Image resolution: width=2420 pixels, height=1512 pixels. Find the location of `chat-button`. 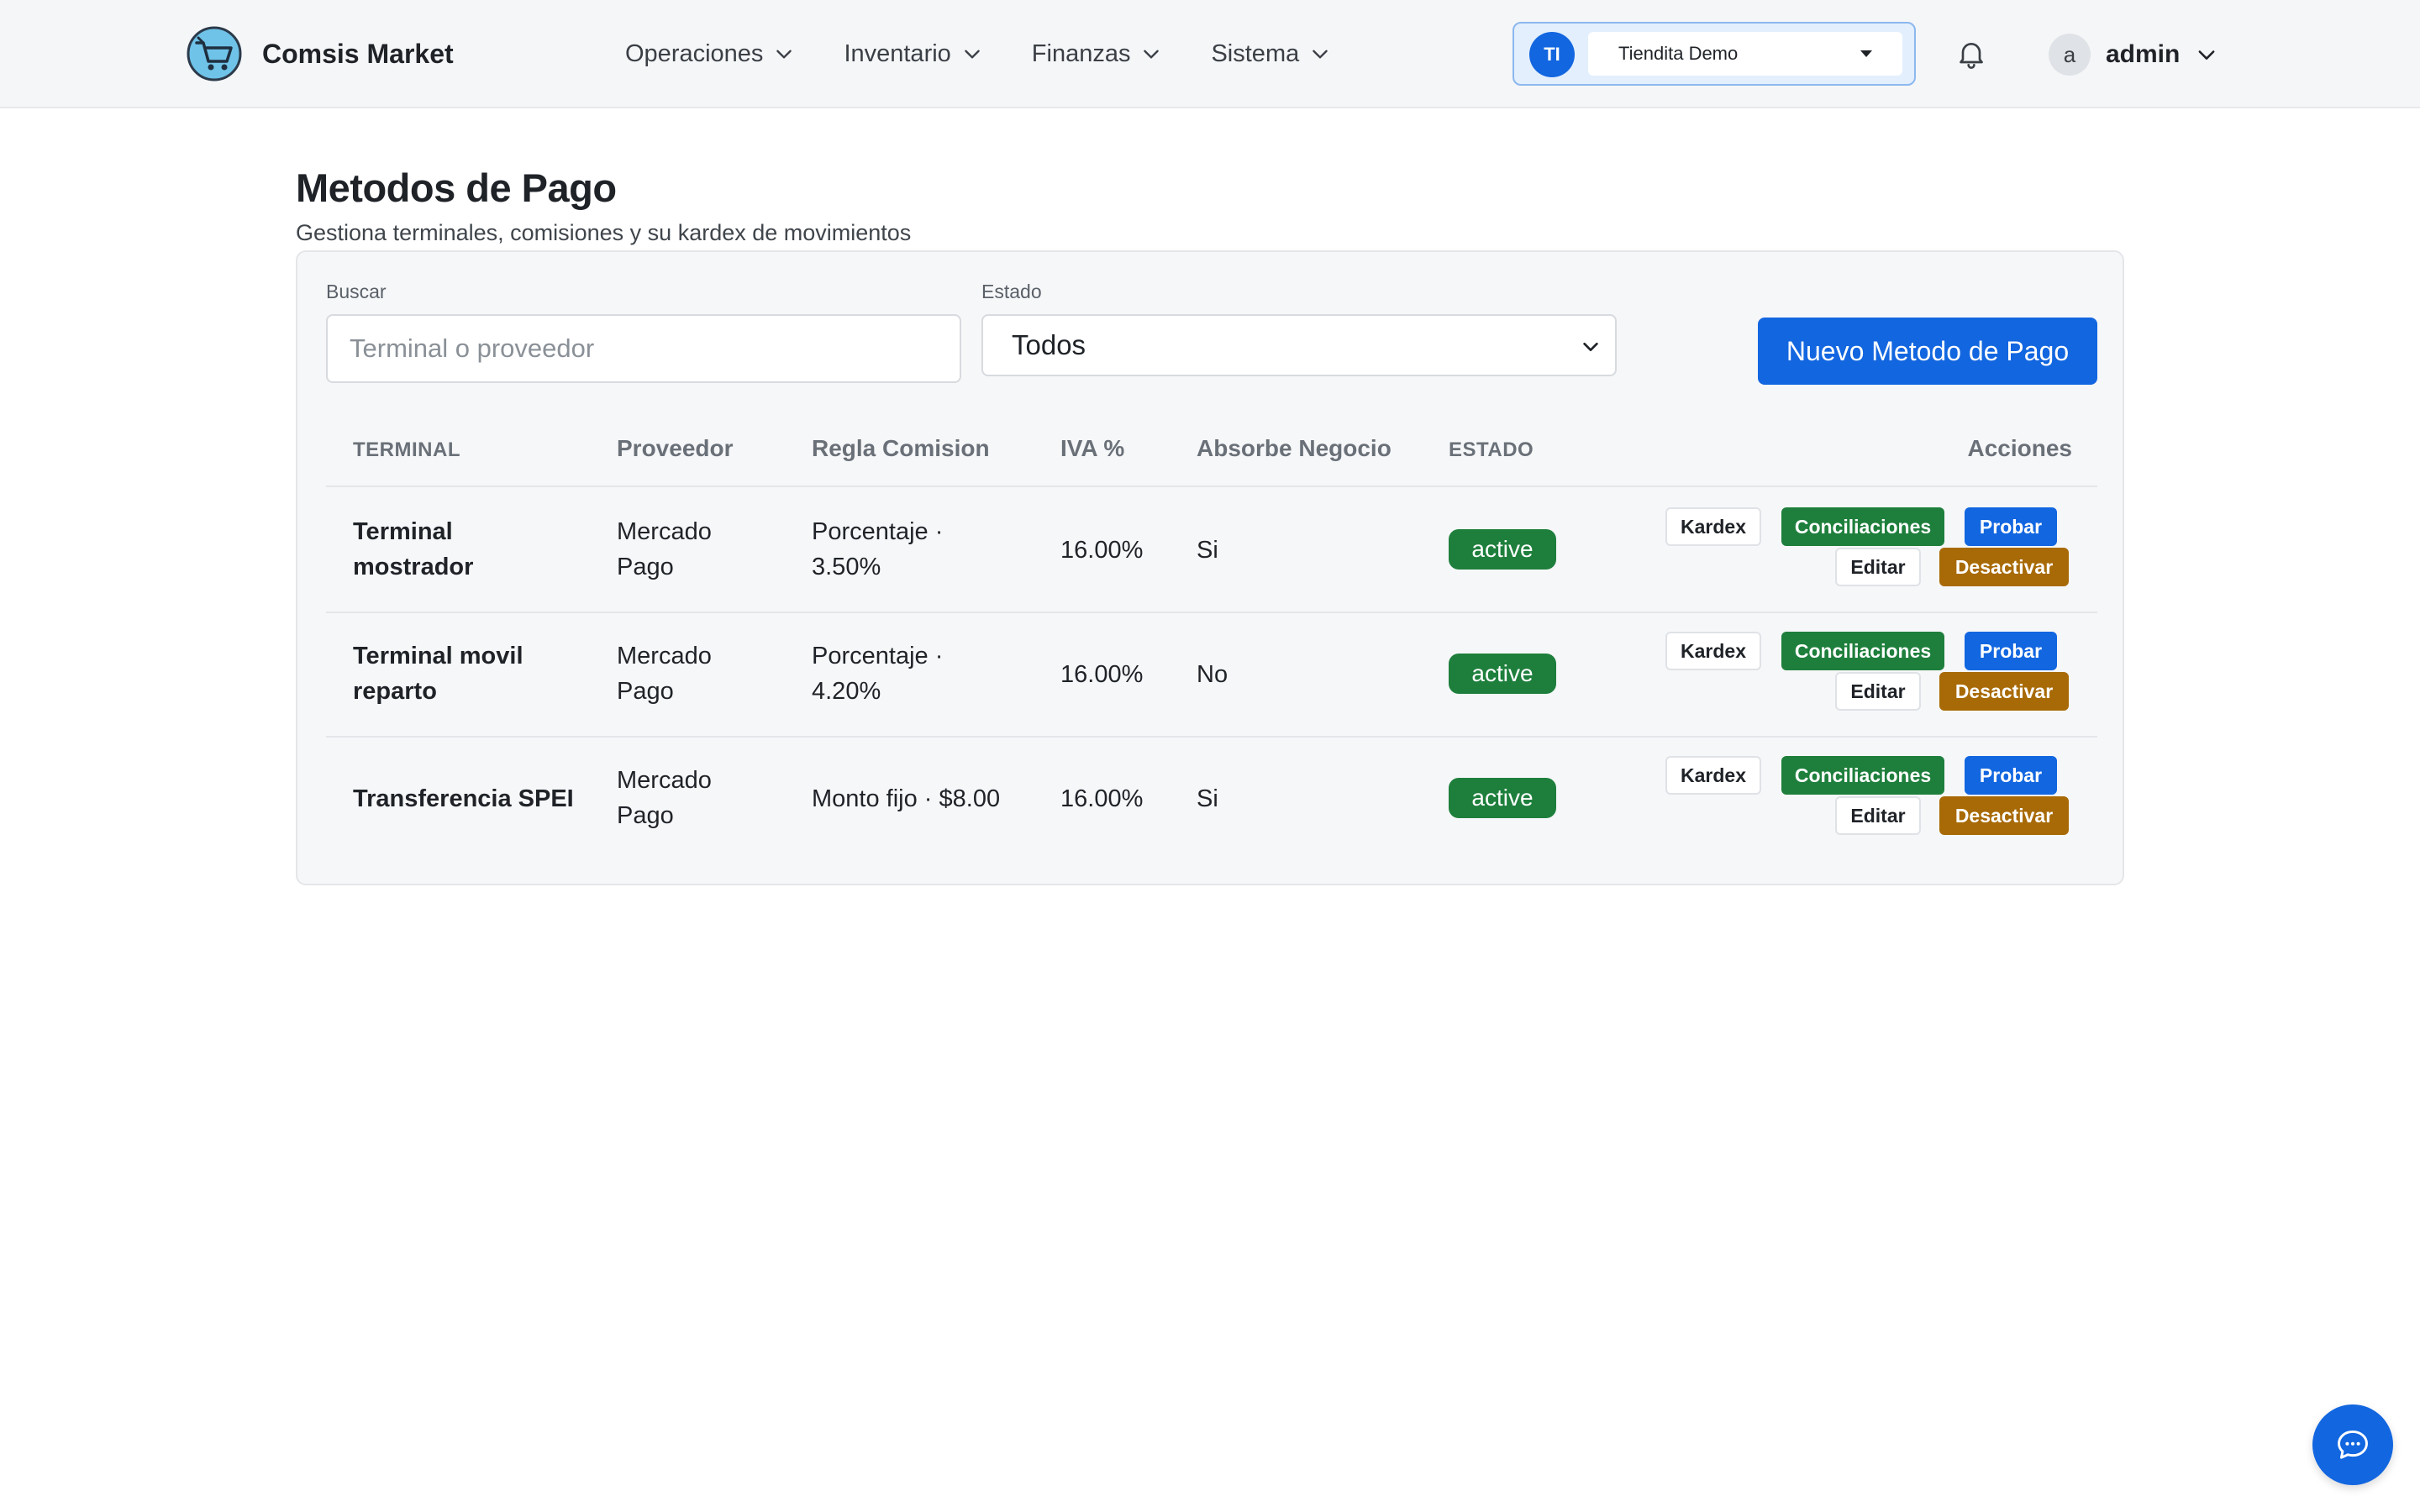

chat-button is located at coordinates (2352, 1444).